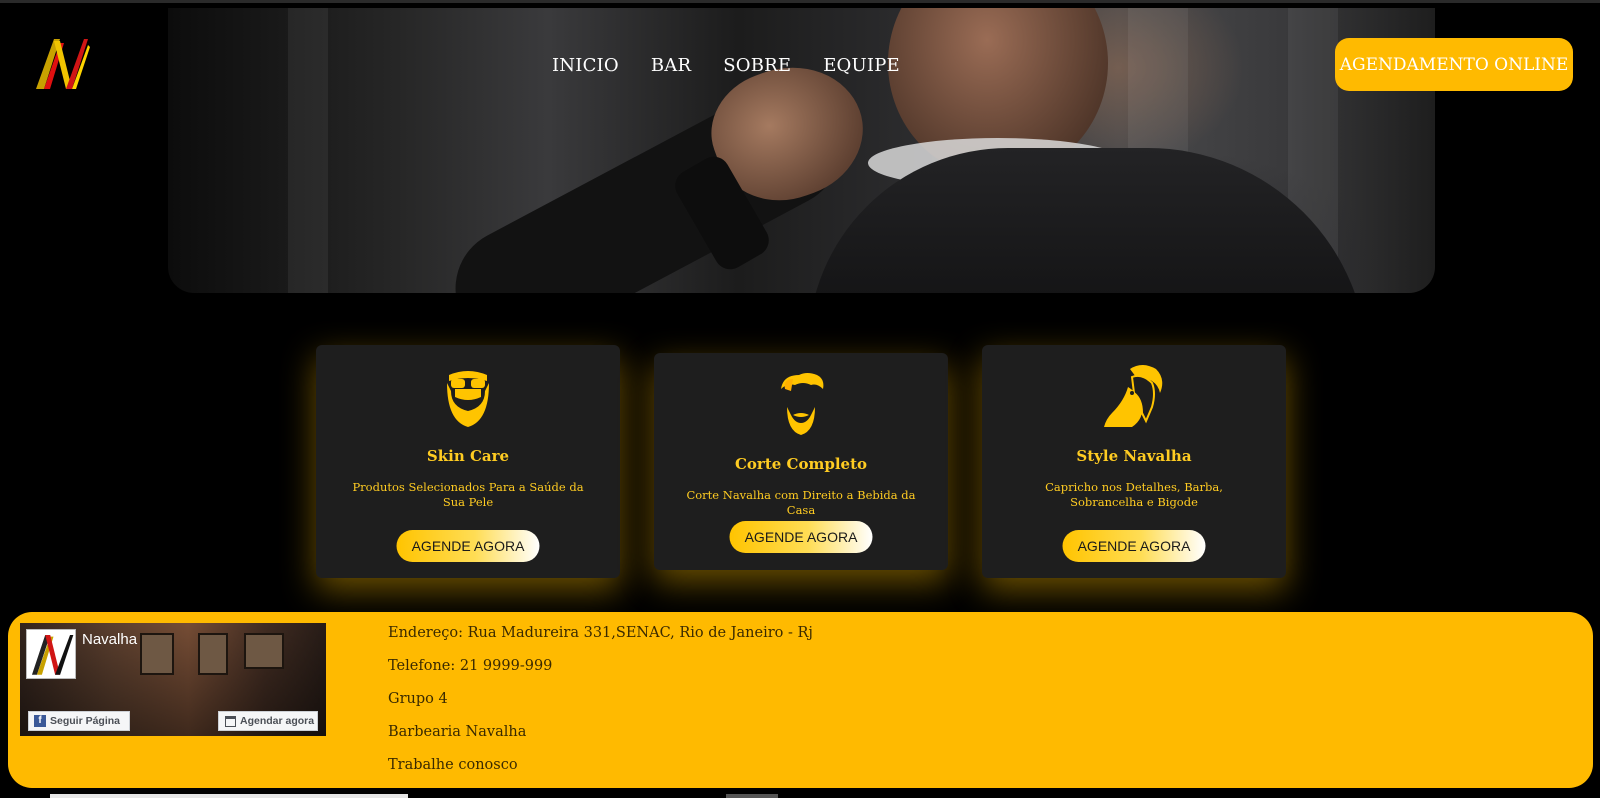 The width and height of the screenshot is (1600, 798). What do you see at coordinates (585, 65) in the screenshot?
I see `nav-inicio: INICIO` at bounding box center [585, 65].